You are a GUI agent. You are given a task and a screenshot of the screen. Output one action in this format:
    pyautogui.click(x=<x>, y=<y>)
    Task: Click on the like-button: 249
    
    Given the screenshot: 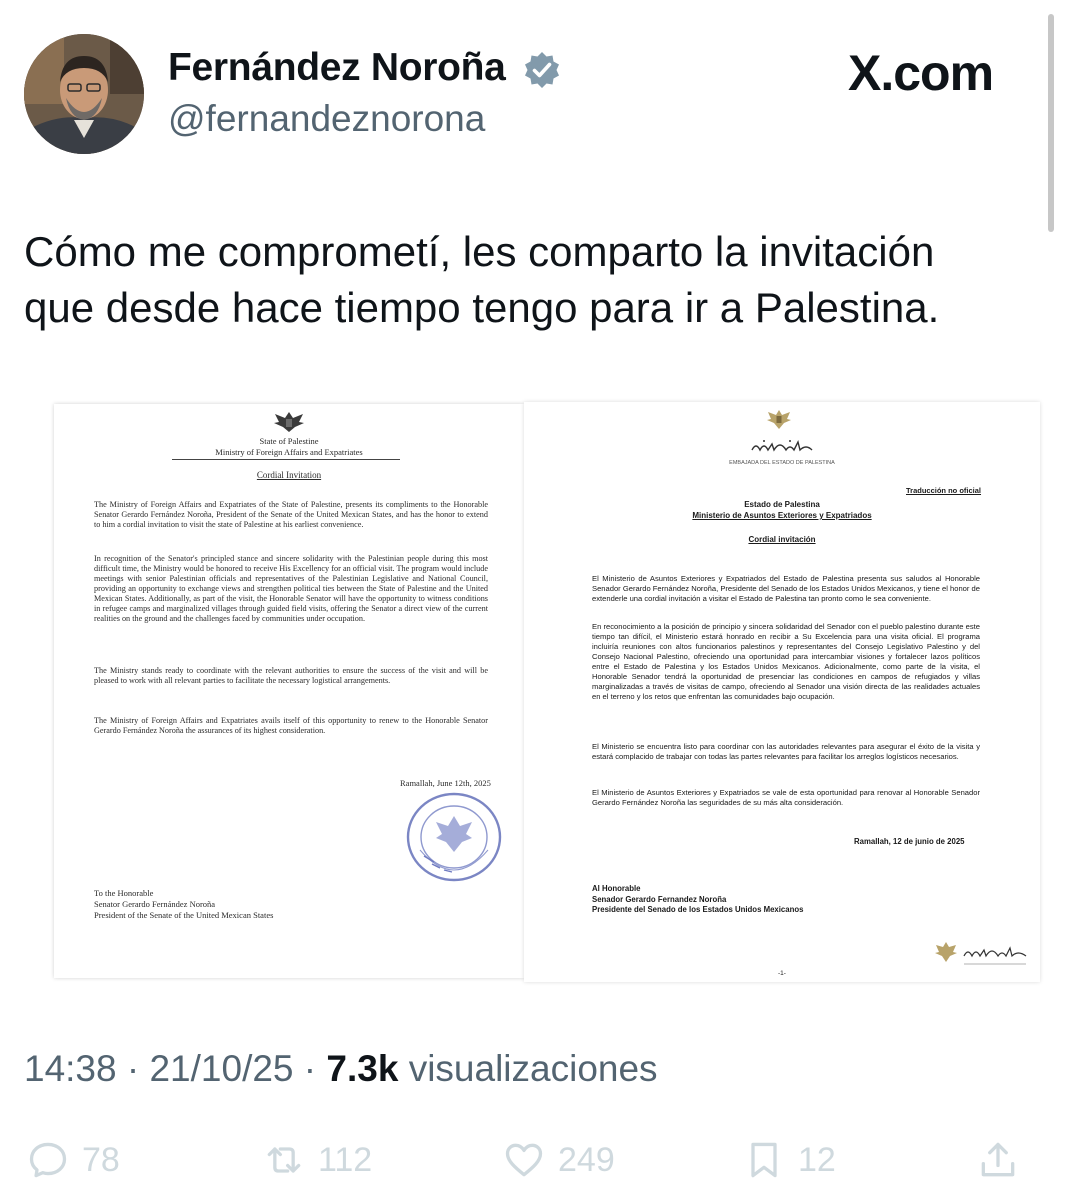 What is the action you would take?
    pyautogui.click(x=558, y=1160)
    